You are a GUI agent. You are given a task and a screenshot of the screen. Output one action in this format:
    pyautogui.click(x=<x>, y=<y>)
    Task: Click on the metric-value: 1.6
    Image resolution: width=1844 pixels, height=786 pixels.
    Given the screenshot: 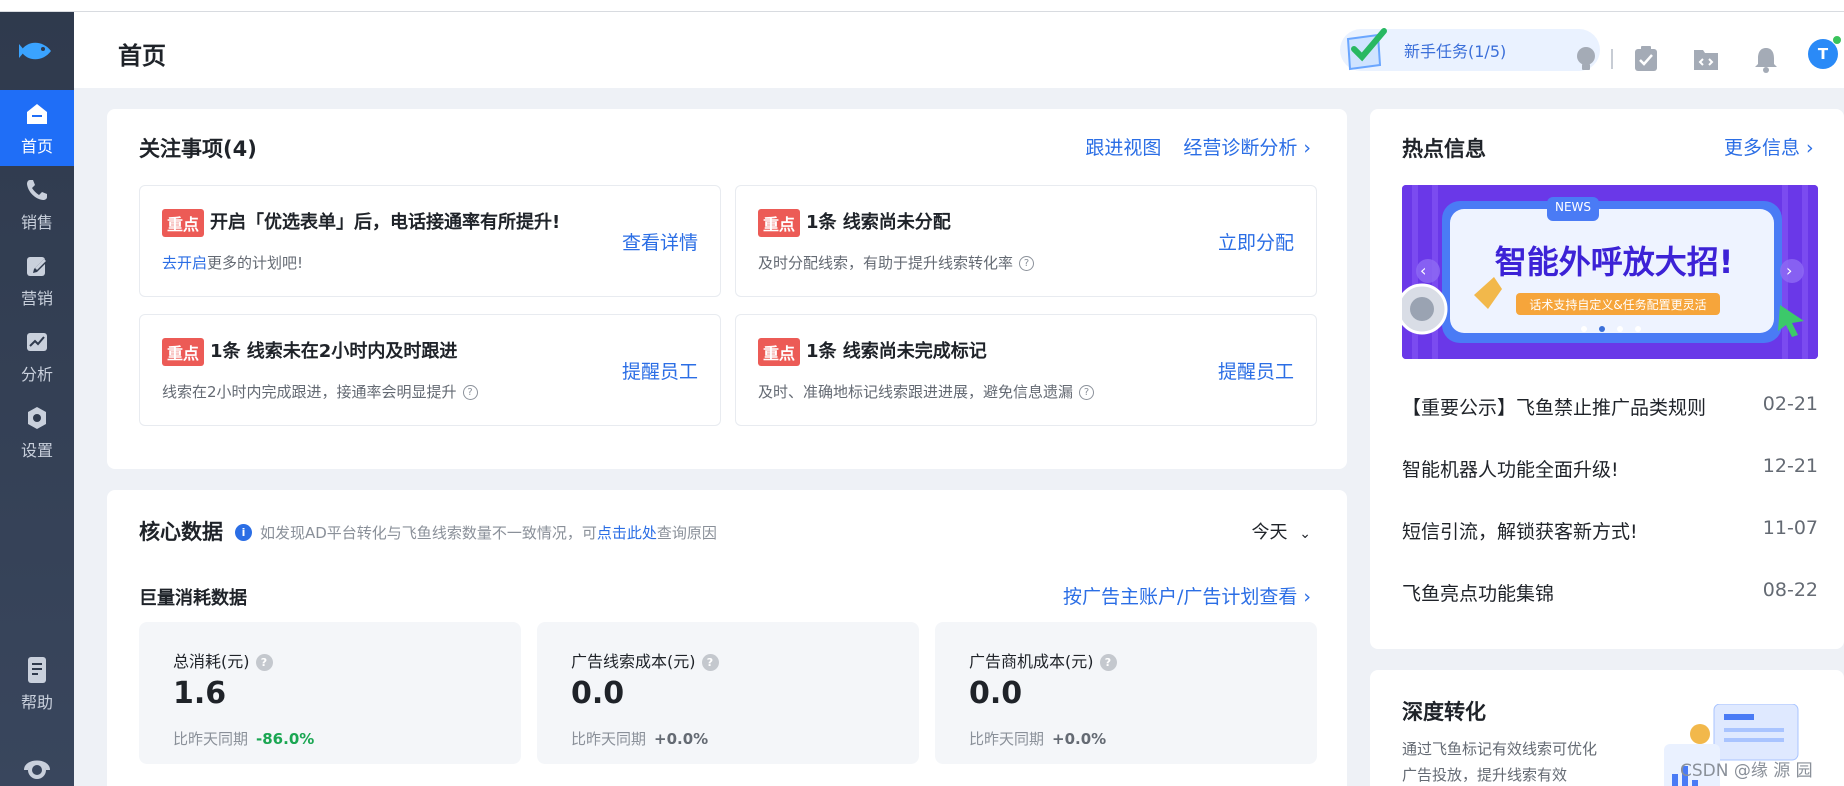 What is the action you would take?
    pyautogui.click(x=200, y=693)
    